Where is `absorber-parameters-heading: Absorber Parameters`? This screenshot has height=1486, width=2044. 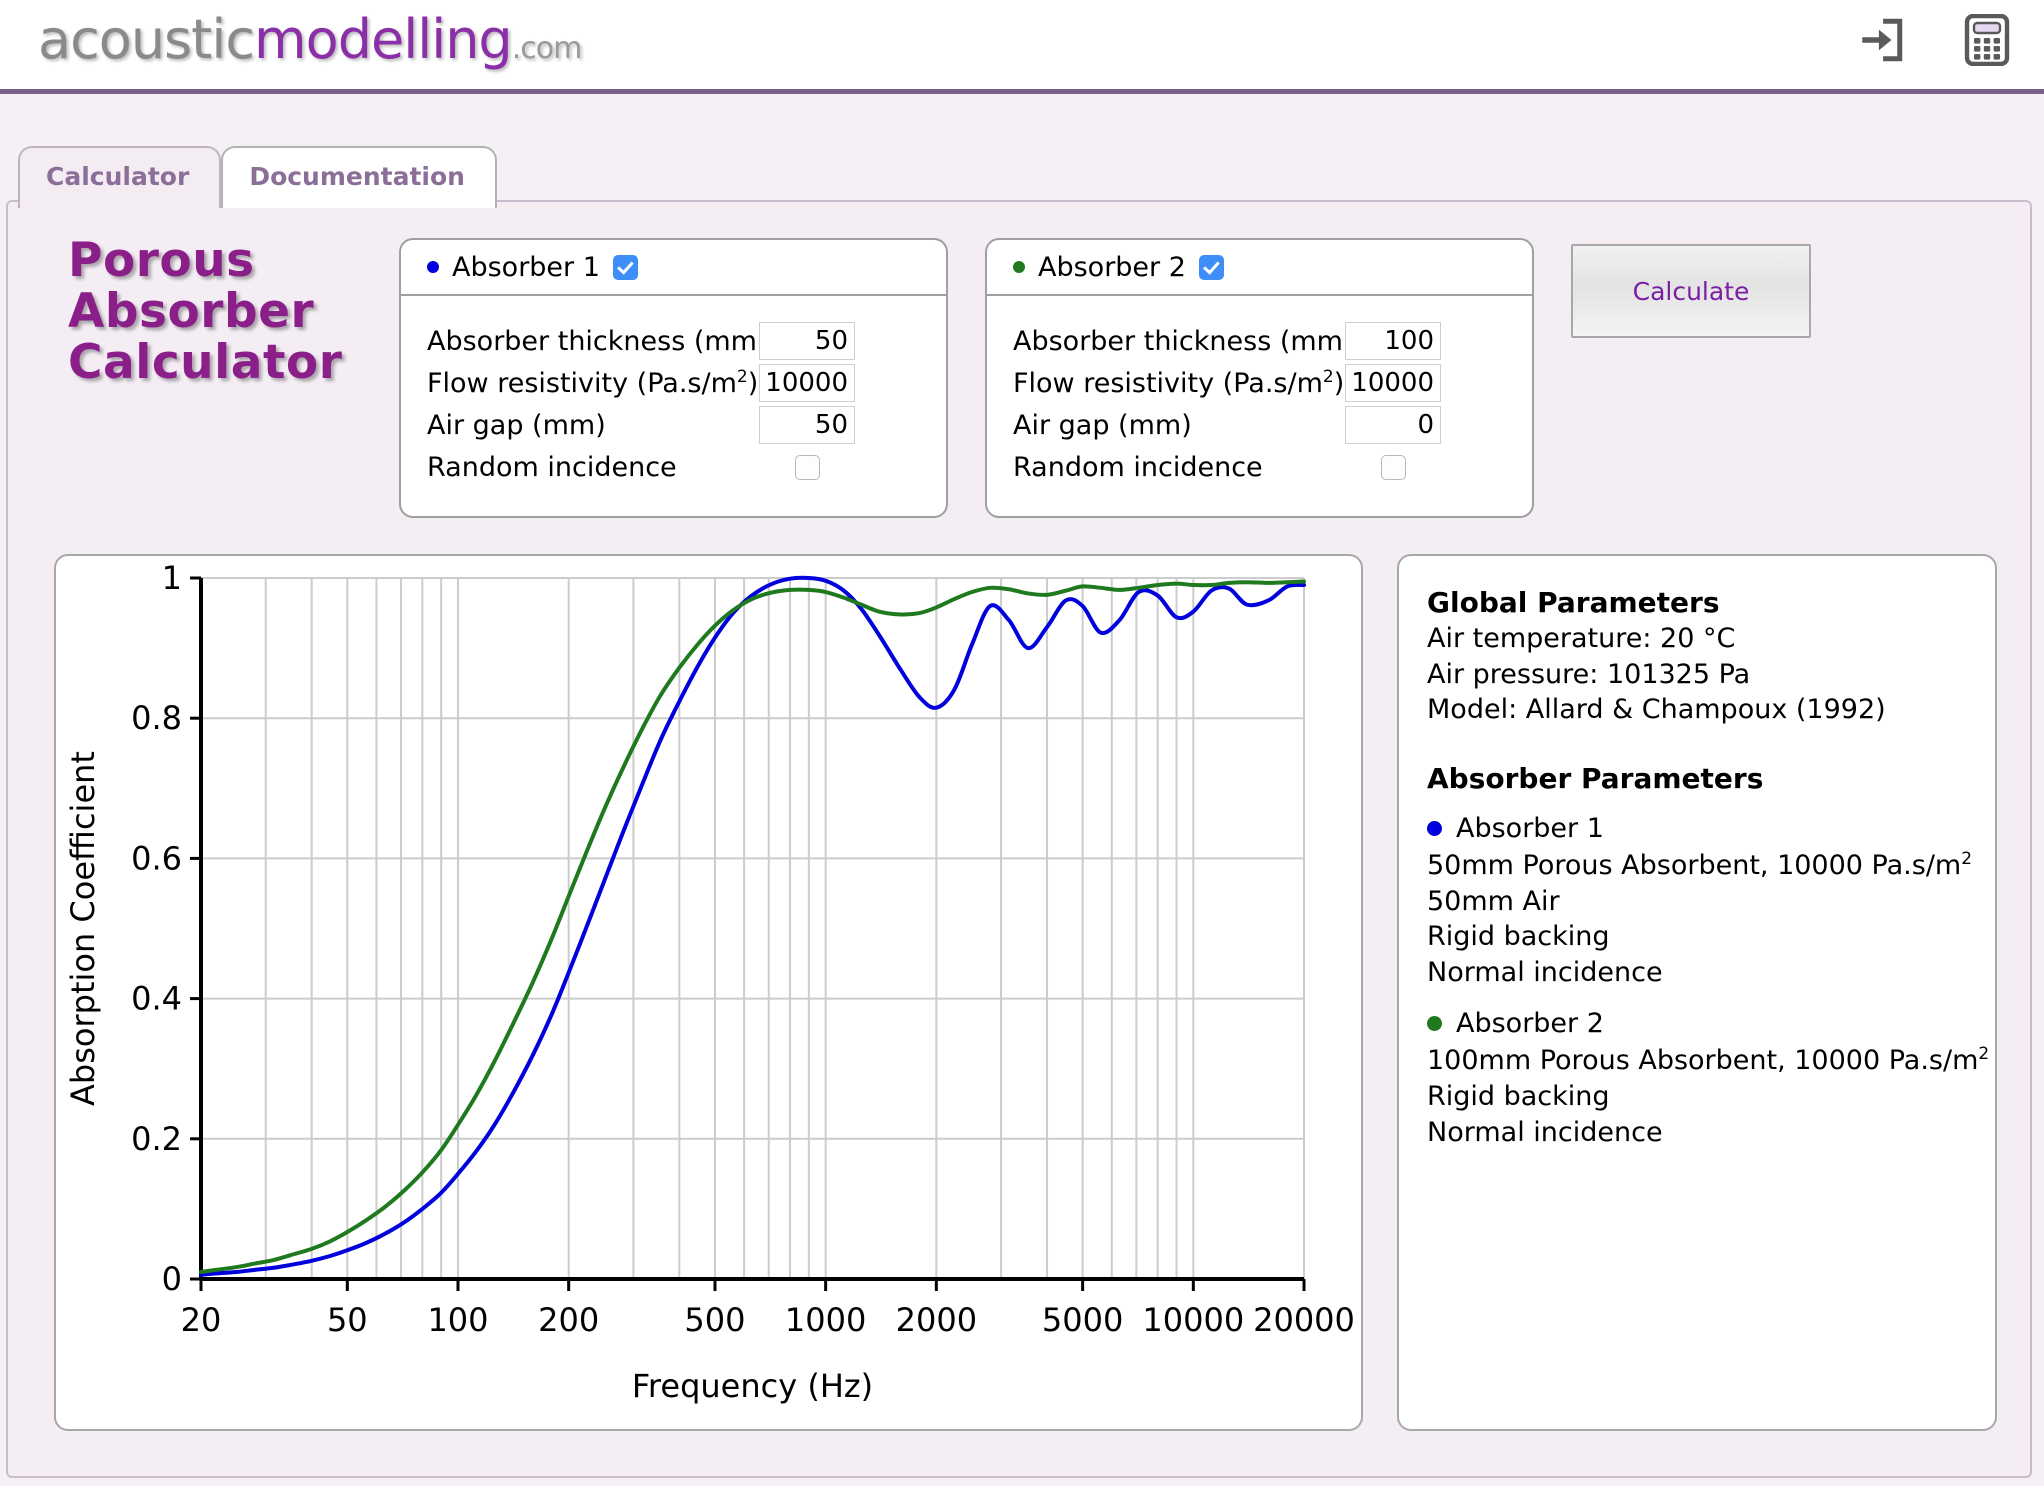
absorber-parameters-heading: Absorber Parameters is located at coordinates (1595, 778).